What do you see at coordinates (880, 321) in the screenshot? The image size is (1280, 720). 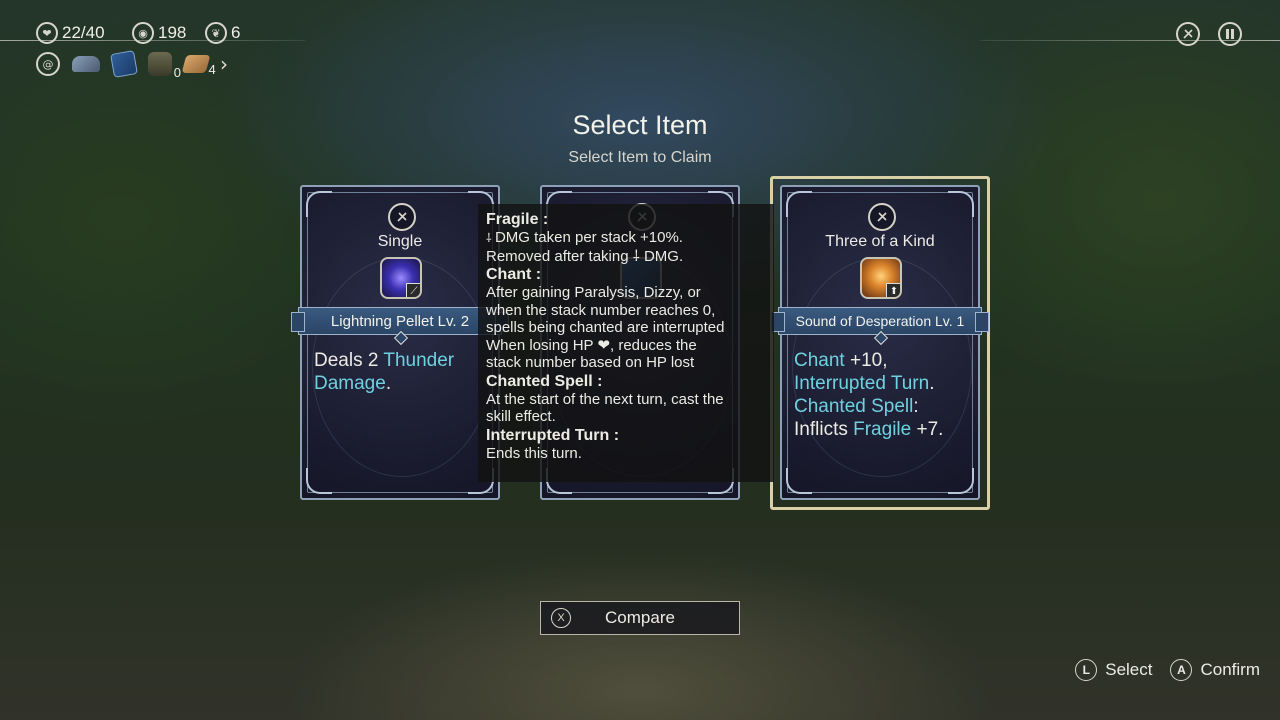 I see `card-name: Sound of Desperation Lv. 1` at bounding box center [880, 321].